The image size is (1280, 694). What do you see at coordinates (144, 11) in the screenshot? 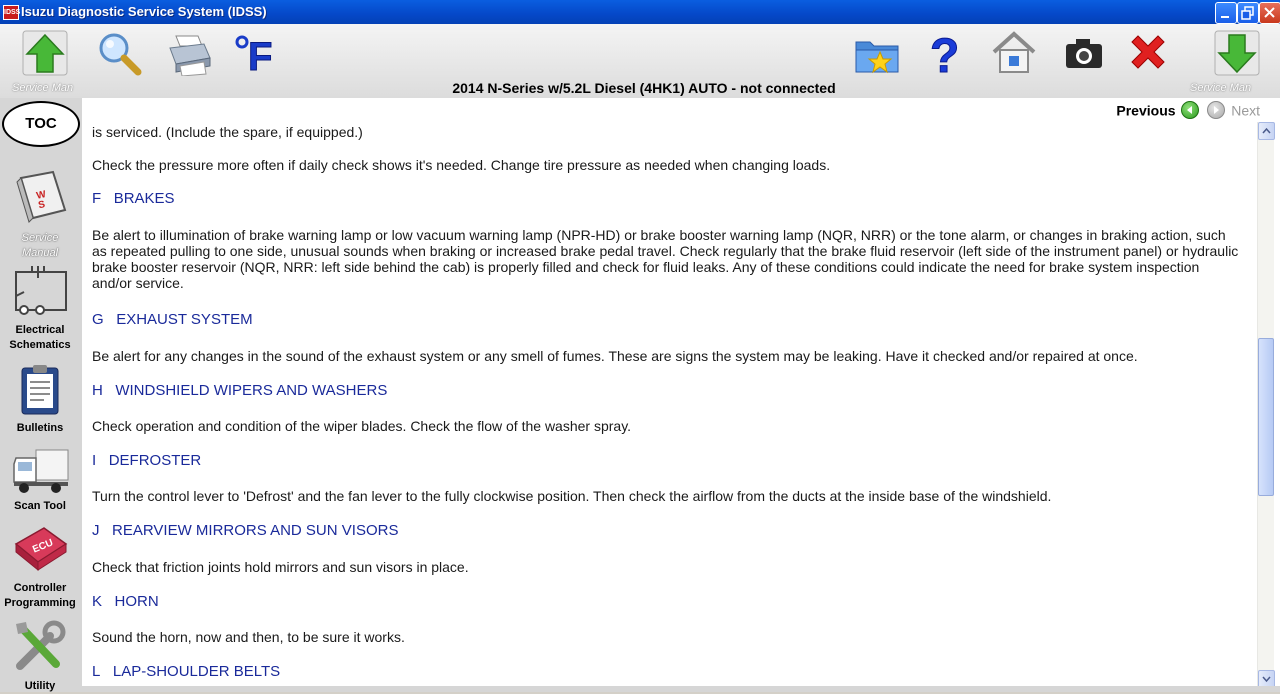
I see `window-title: Isuzu Diagnostic Service System (IDSS)` at bounding box center [144, 11].